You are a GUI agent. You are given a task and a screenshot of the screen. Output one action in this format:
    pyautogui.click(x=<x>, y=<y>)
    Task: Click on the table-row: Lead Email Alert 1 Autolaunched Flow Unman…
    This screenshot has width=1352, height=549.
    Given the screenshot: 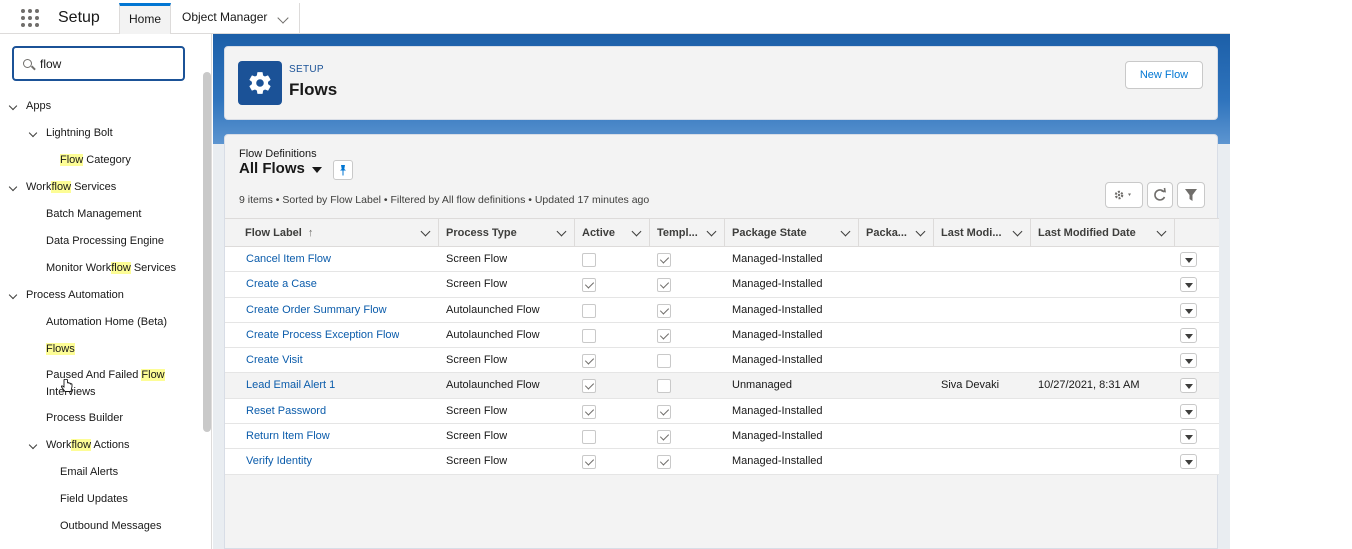 What is the action you would take?
    pyautogui.click(x=722, y=386)
    